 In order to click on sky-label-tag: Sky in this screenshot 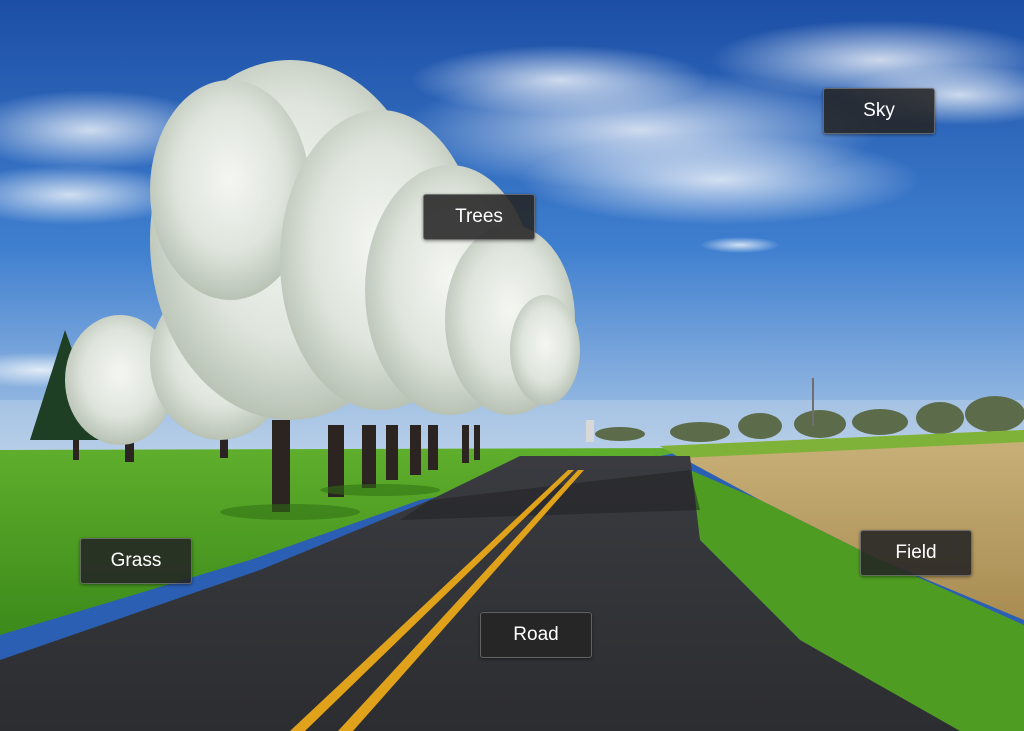, I will do `click(879, 111)`.